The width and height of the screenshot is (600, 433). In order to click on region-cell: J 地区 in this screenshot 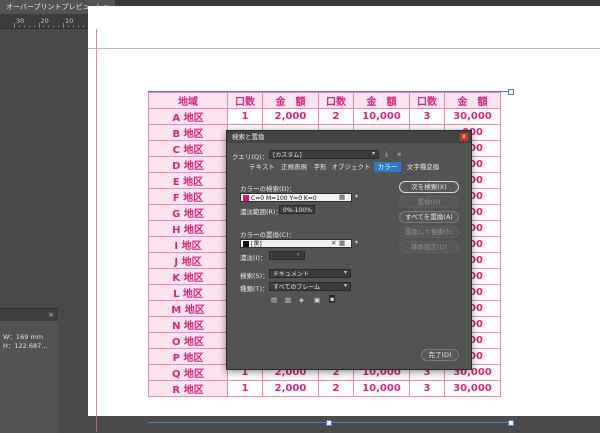, I will do `click(188, 260)`.